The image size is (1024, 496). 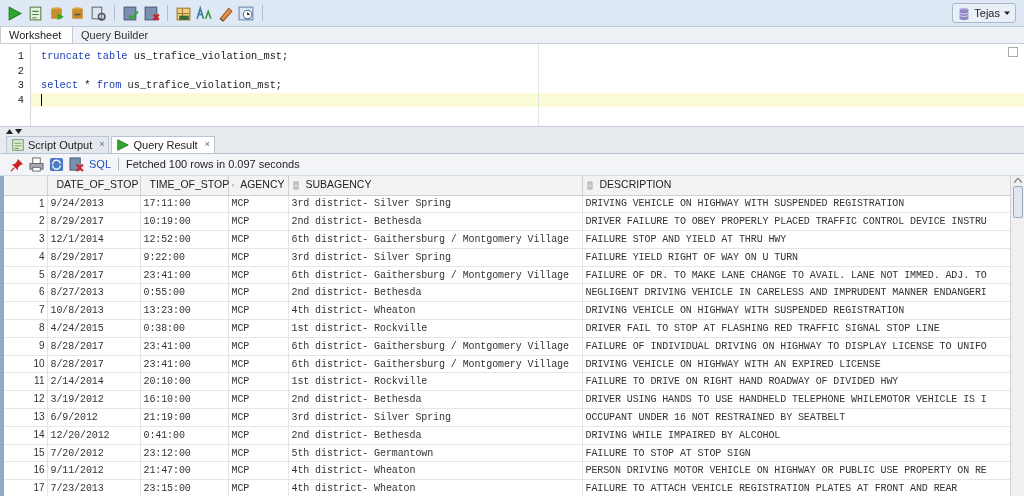 I want to click on table-cell: 8/28/2017, so click(x=77, y=346).